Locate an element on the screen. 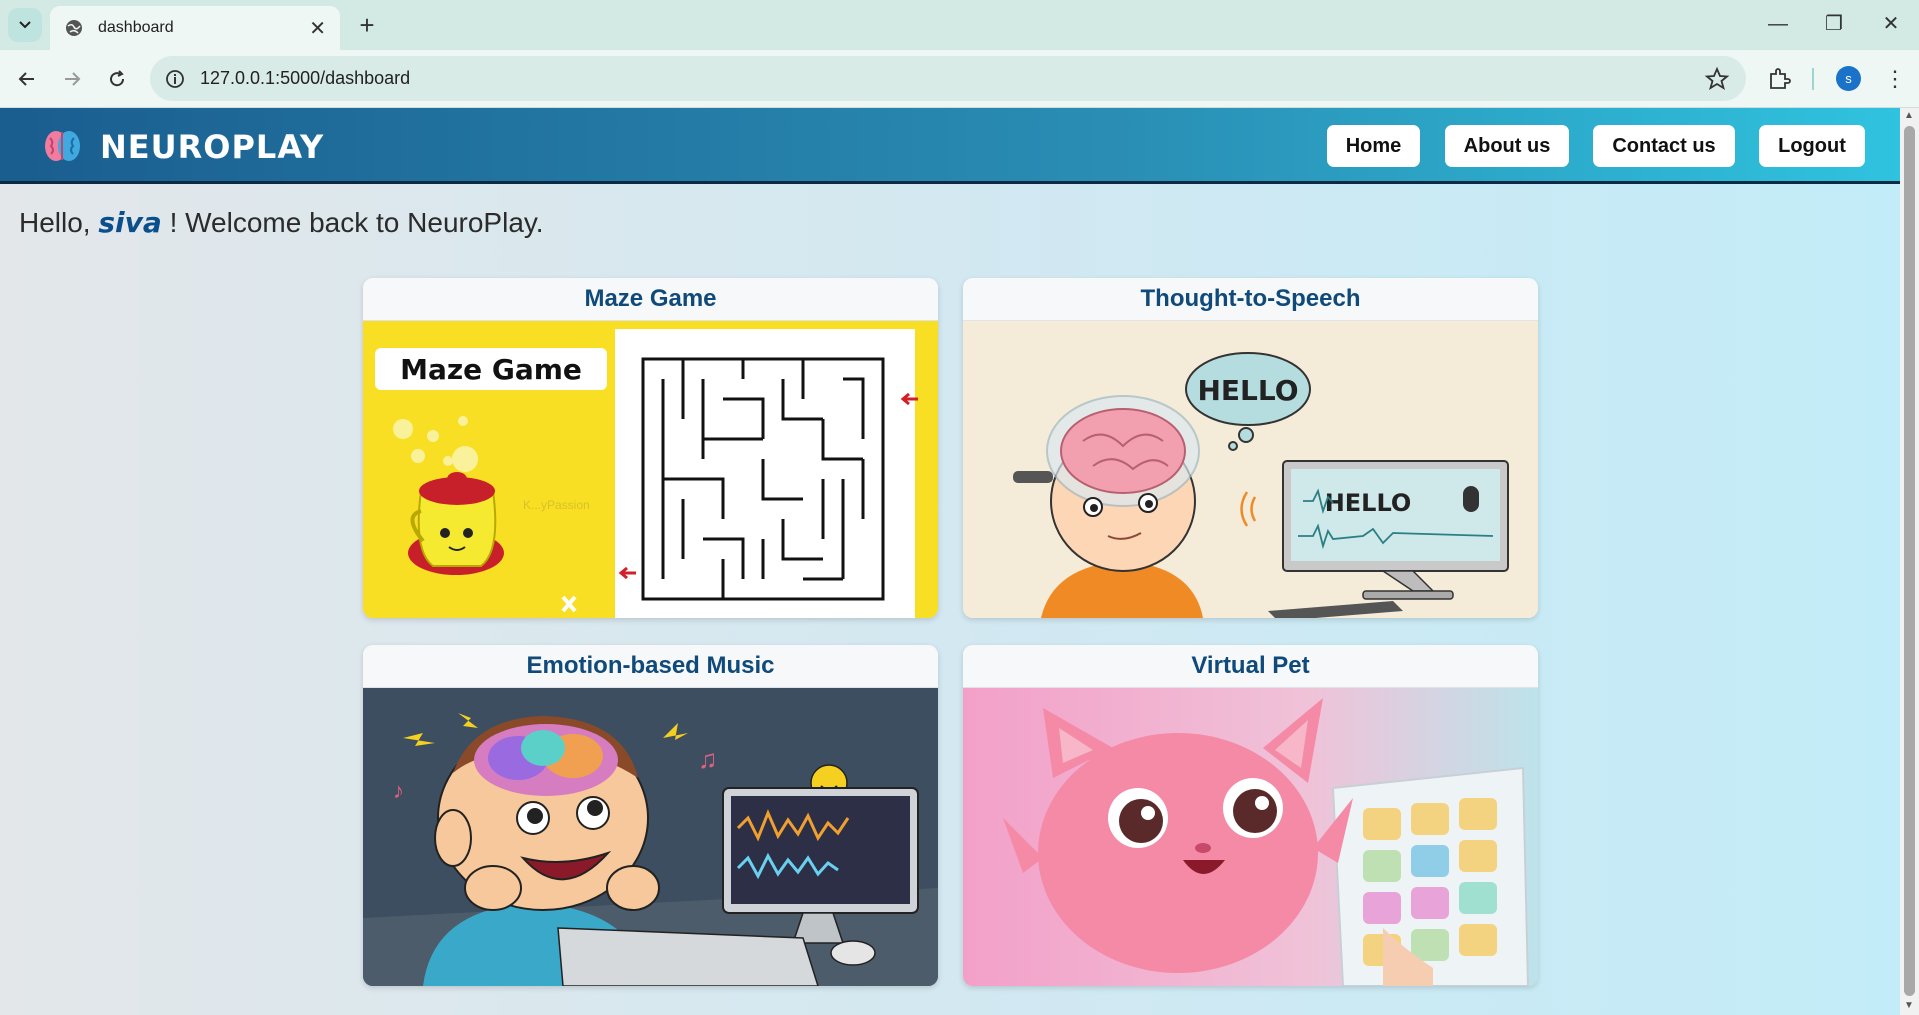 Image resolution: width=1919 pixels, height=1015 pixels. arrow-left-icon is located at coordinates (26, 79).